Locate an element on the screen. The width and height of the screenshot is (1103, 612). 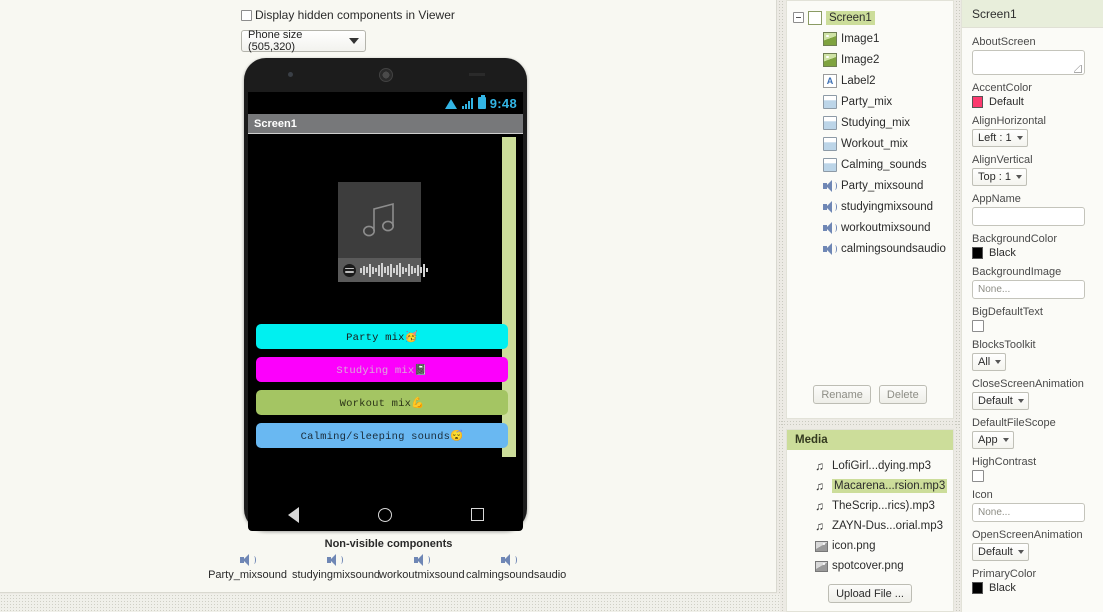
tree-item-image2: Image2 is located at coordinates (870, 59).